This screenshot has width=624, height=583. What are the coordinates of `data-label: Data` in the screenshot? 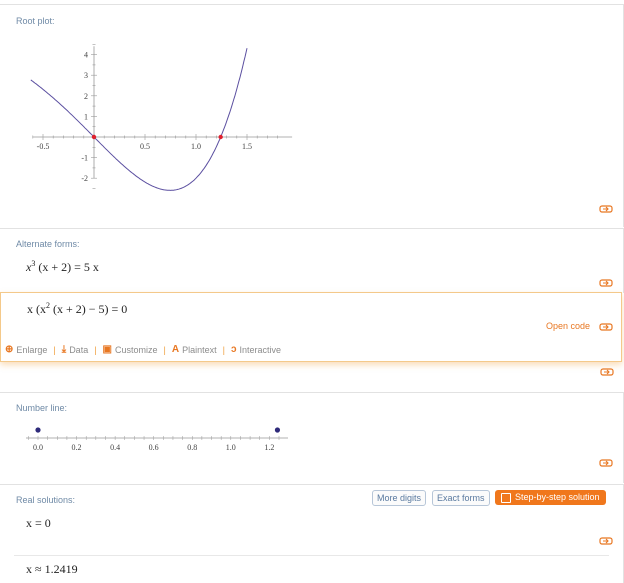 It's located at (79, 349).